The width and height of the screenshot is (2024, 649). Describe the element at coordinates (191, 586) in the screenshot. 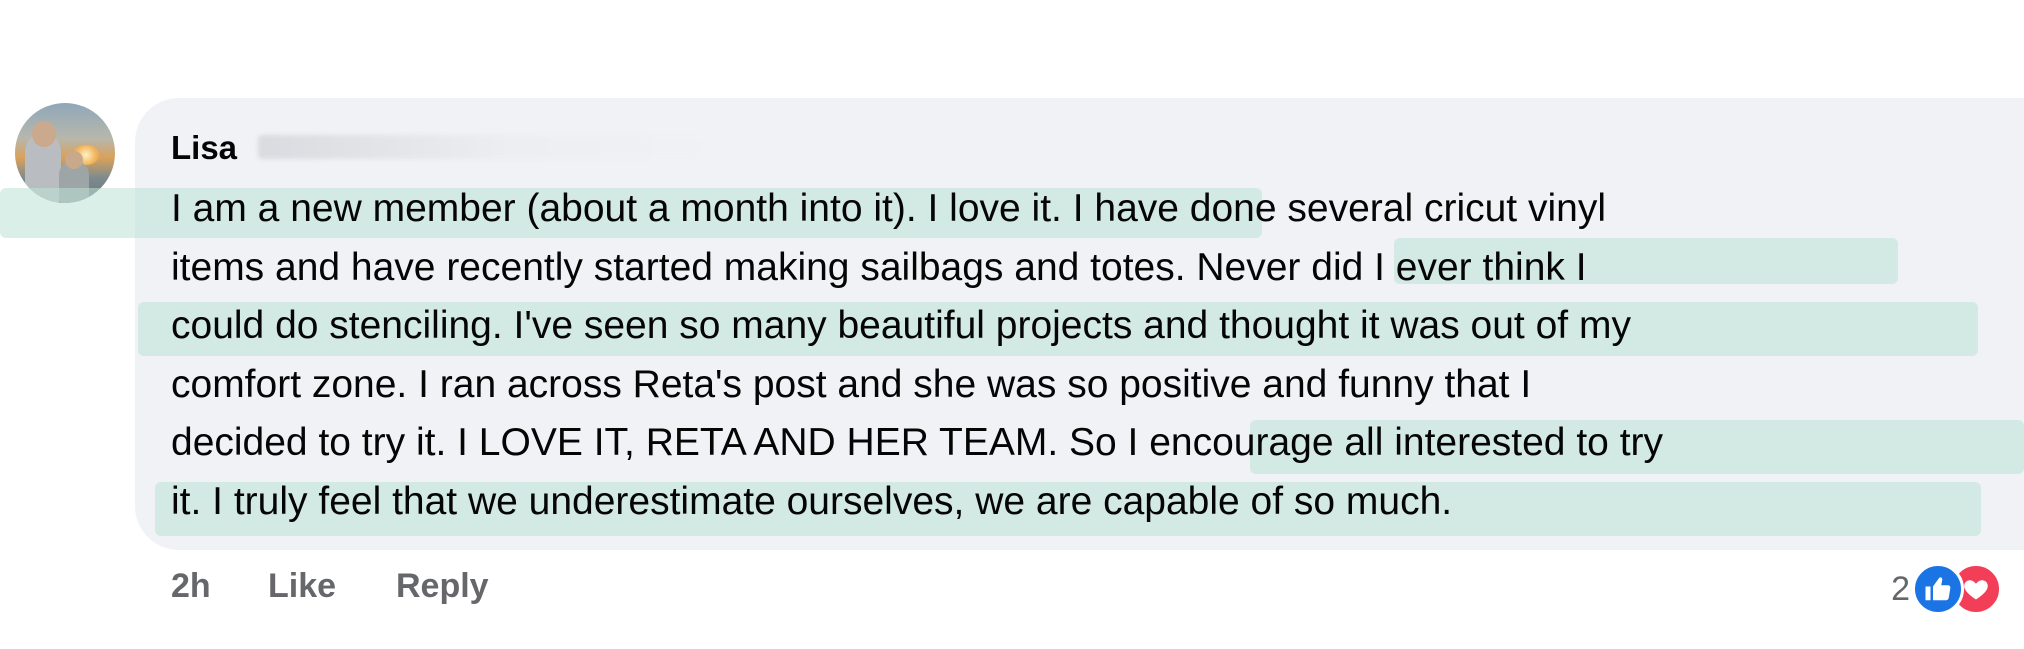

I see `comment-timestamp: 2h` at that location.